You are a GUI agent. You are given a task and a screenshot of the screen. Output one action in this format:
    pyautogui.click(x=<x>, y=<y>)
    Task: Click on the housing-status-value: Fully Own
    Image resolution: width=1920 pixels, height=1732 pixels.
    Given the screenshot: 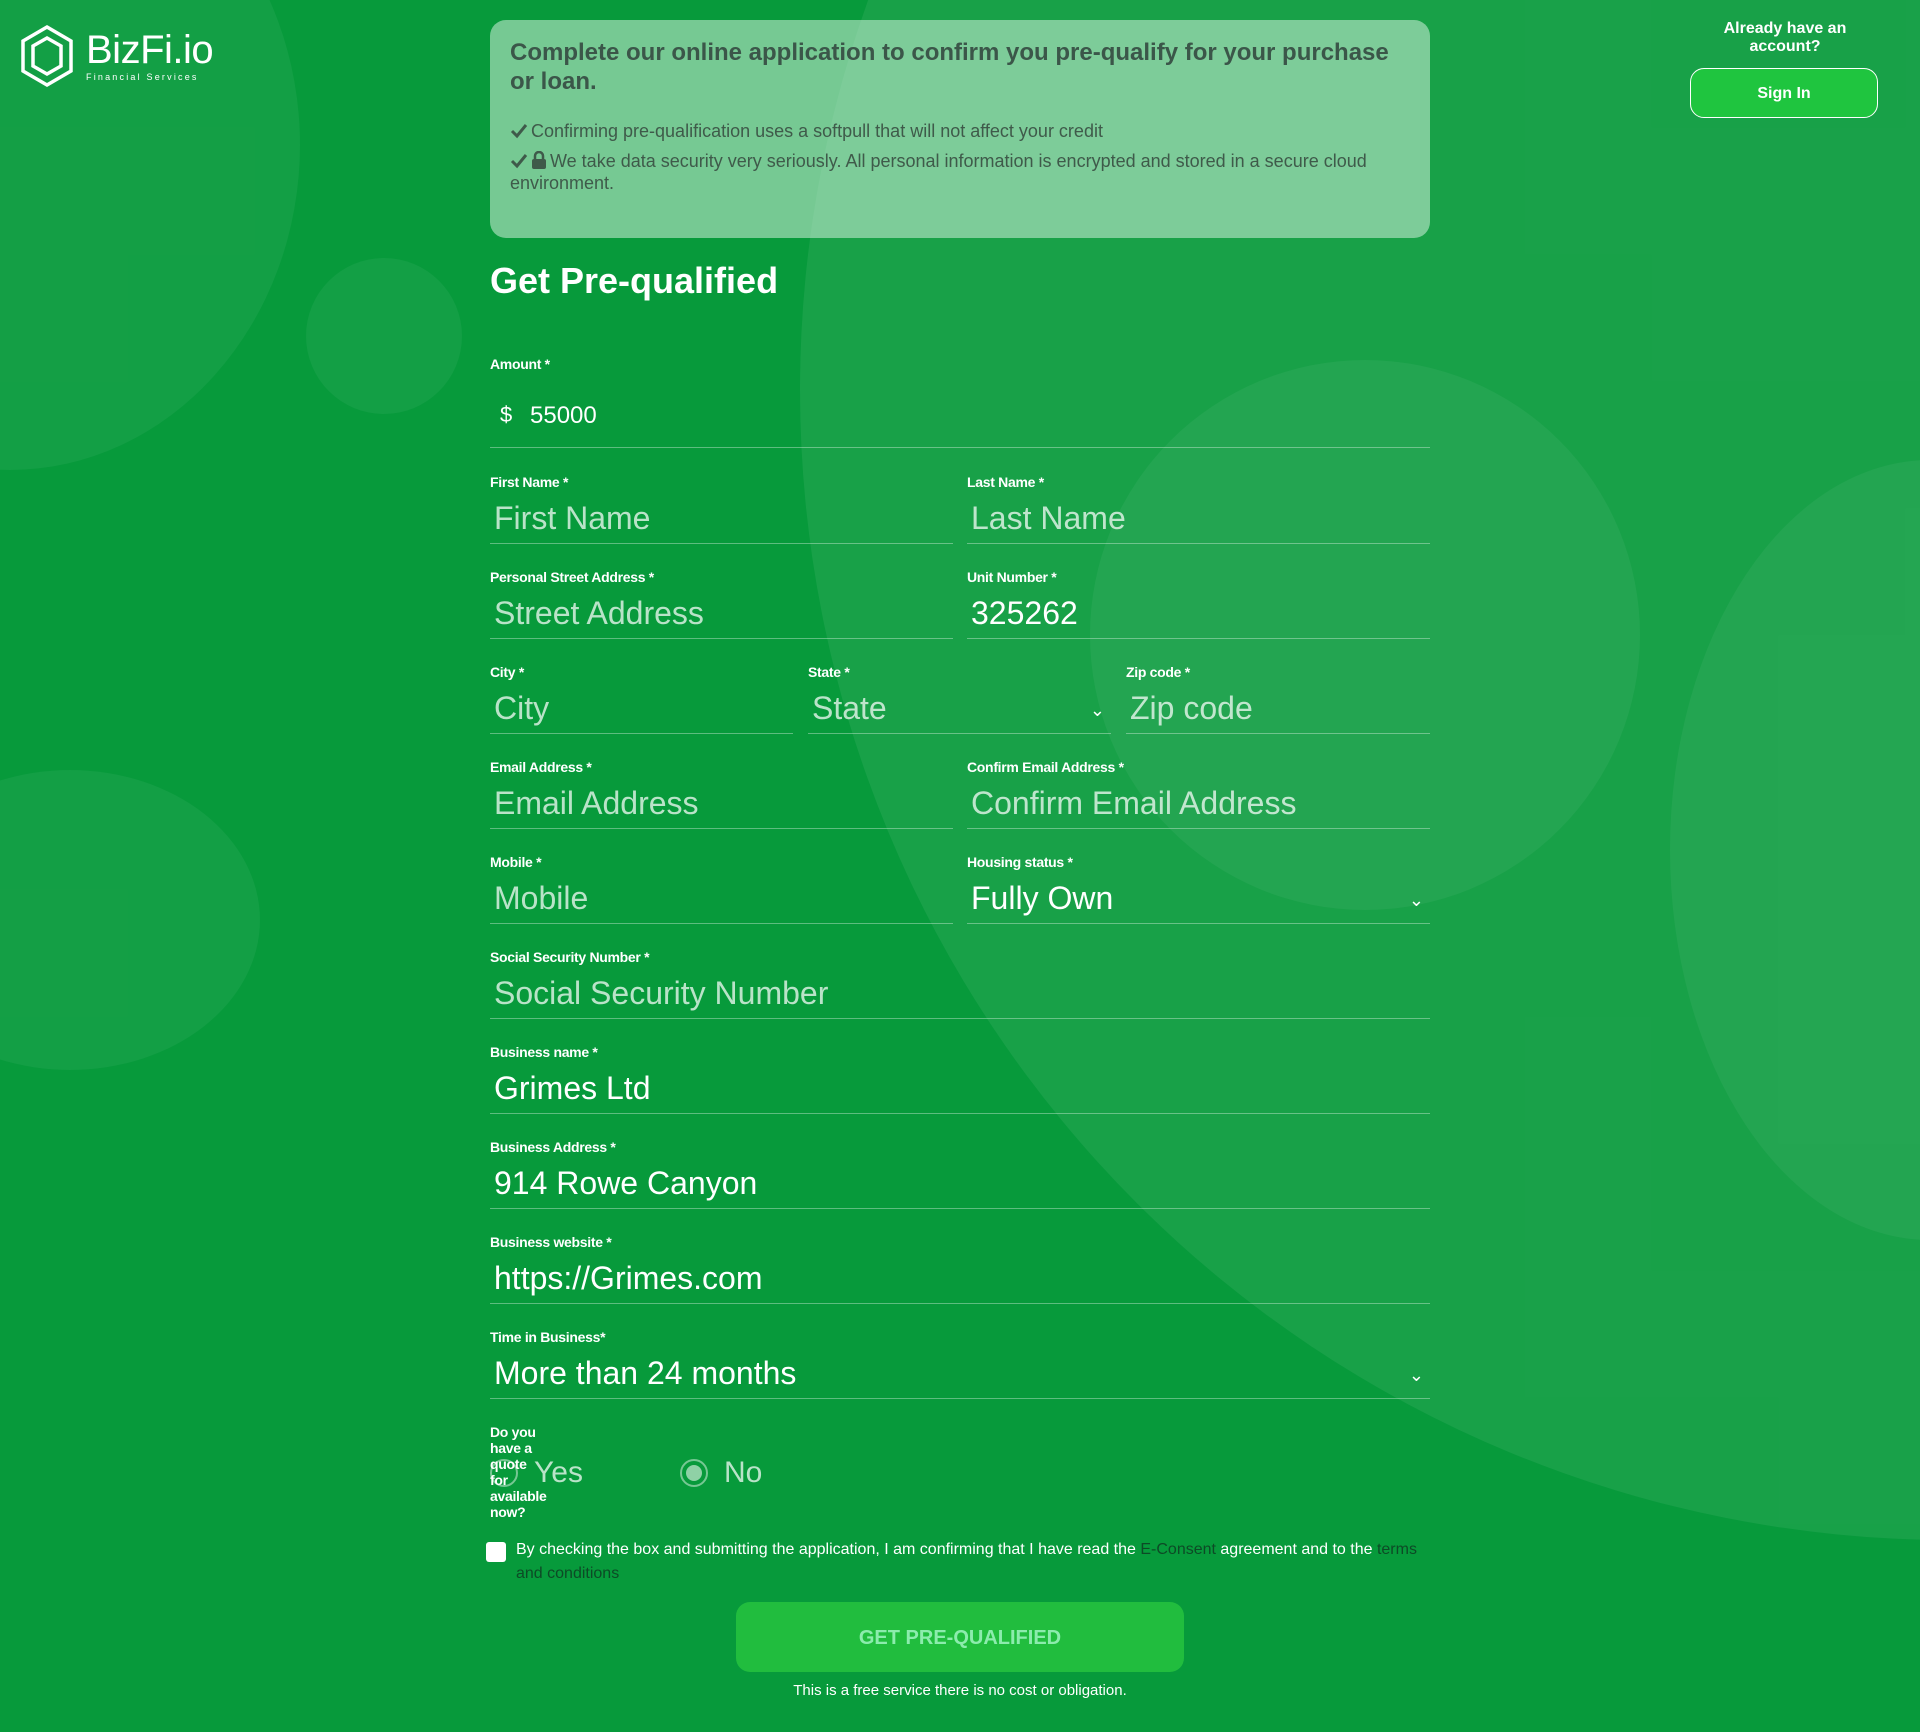 What is the action you would take?
    pyautogui.click(x=1042, y=898)
    